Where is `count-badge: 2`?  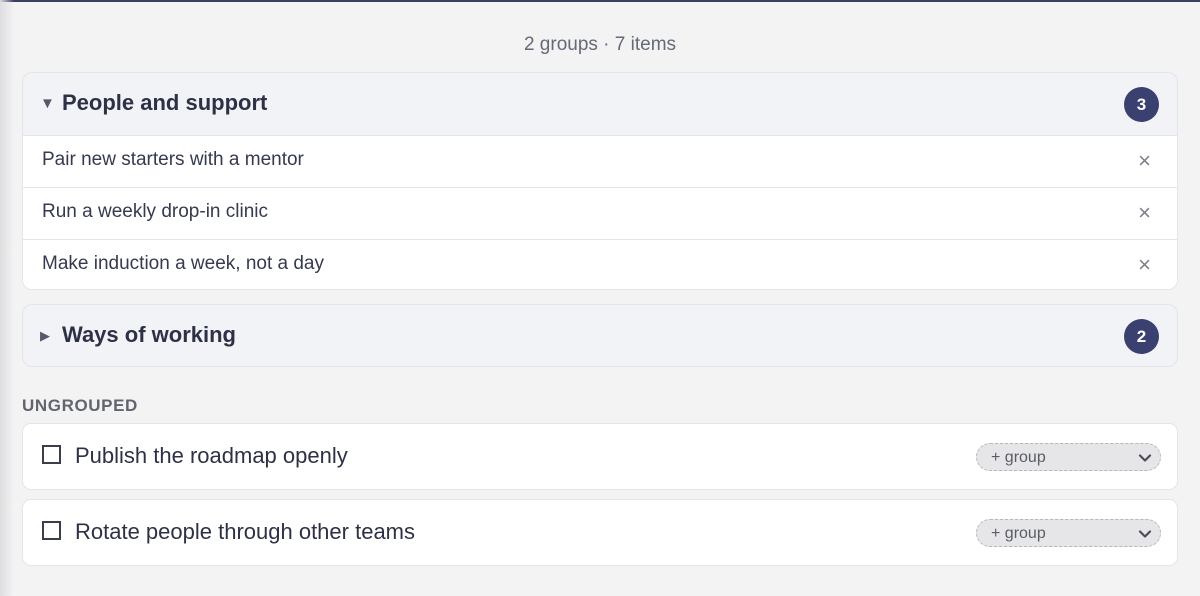 count-badge: 2 is located at coordinates (1141, 336).